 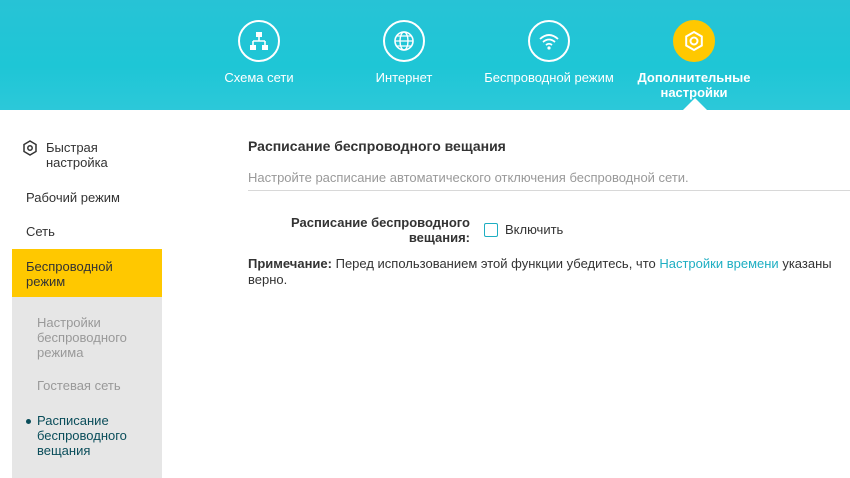 What do you see at coordinates (259, 77) in the screenshot?
I see `nav-label: Схема сети` at bounding box center [259, 77].